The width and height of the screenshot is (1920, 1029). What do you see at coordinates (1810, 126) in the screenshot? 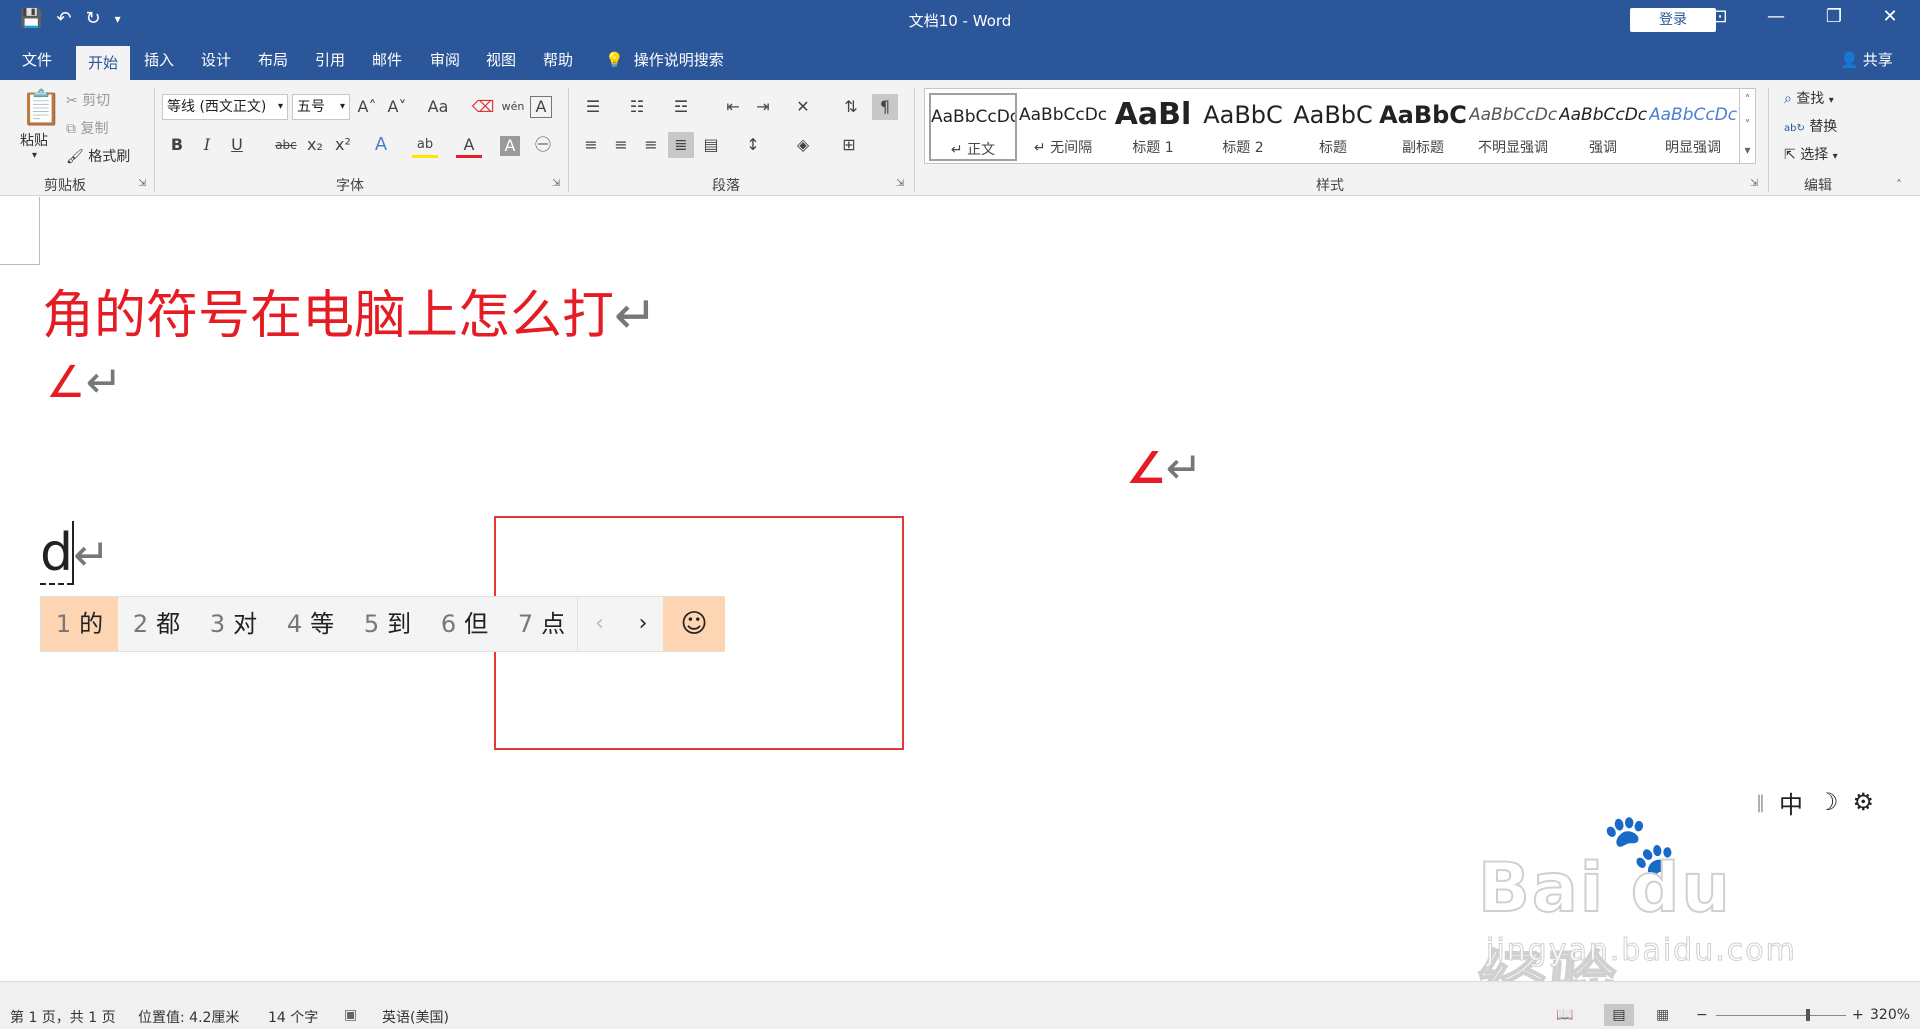
I see `replace-button: ab↻ 替换` at bounding box center [1810, 126].